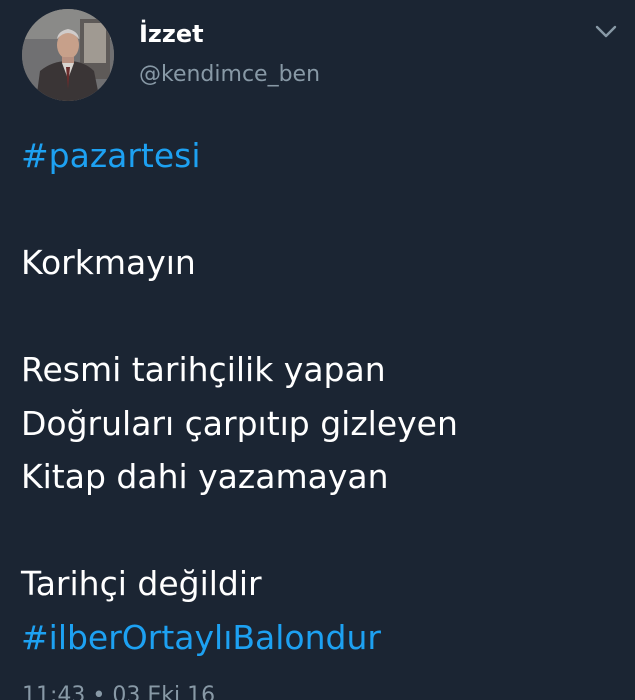  Describe the element at coordinates (108, 262) in the screenshot. I see `tweet-line: Korkmayın` at that location.